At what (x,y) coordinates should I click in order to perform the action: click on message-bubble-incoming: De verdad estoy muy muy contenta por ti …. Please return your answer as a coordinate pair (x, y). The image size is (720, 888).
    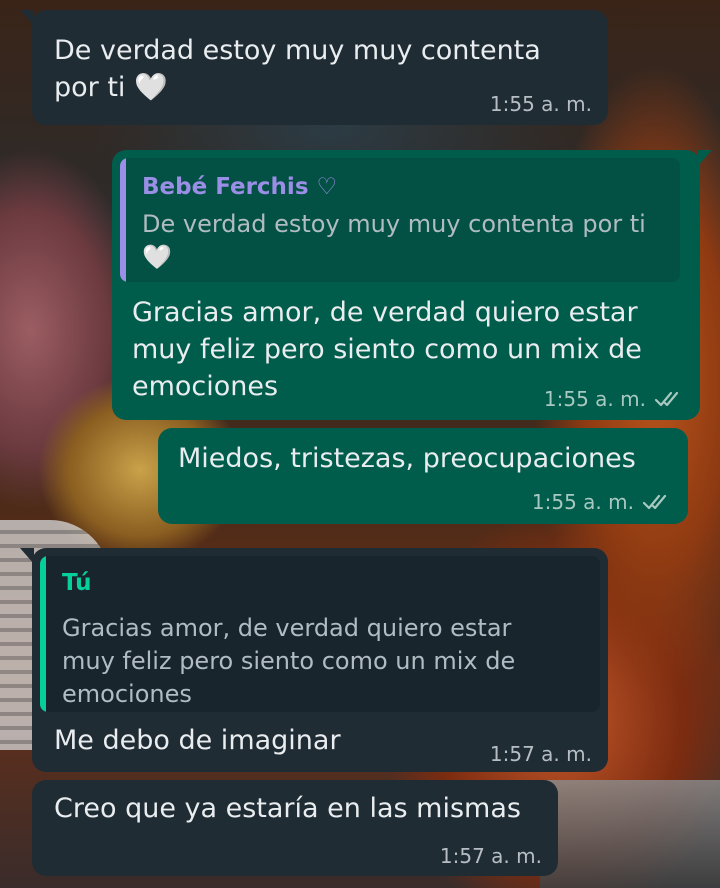
    Looking at the image, I should click on (314, 67).